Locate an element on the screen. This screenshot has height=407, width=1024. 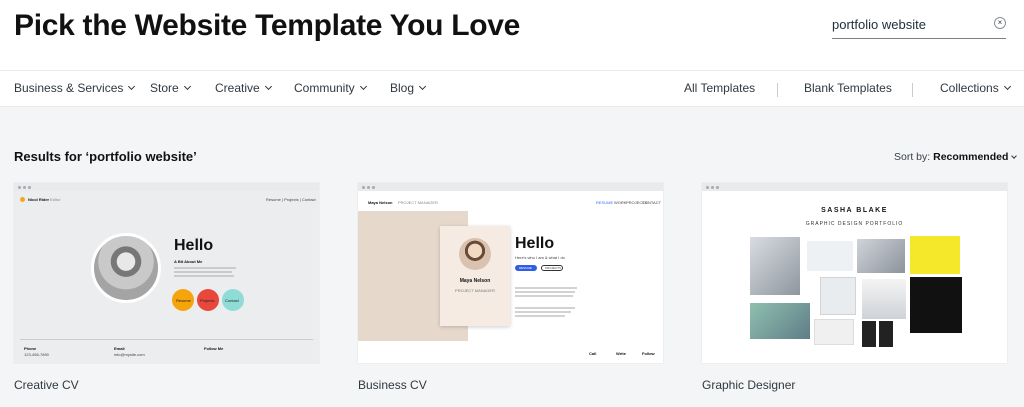
clear-search-icon: × is located at coordinates (1000, 23).